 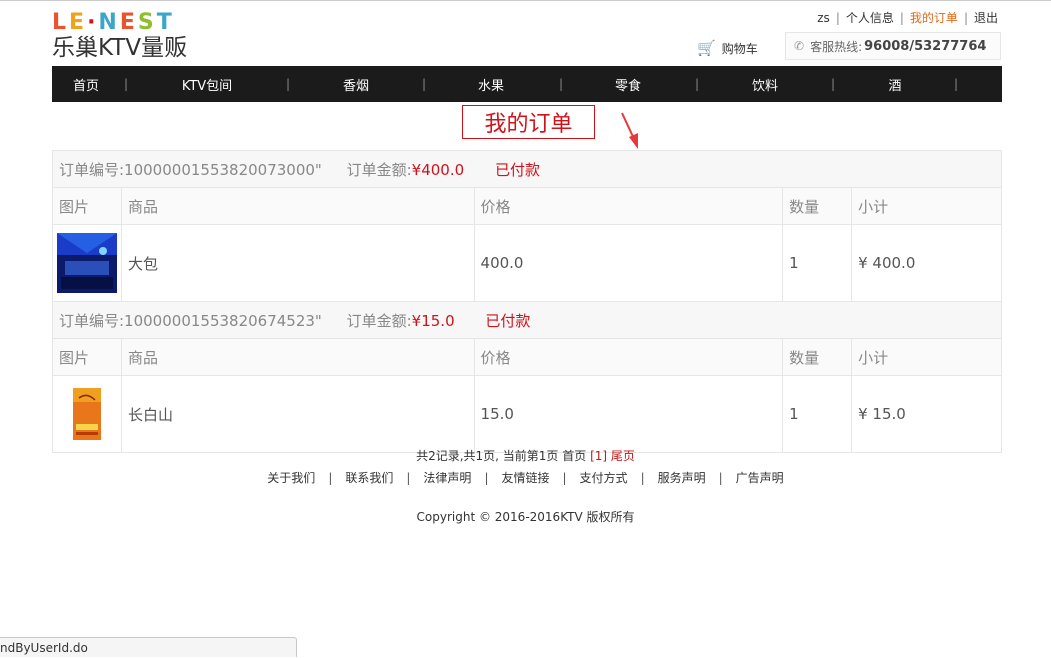 I want to click on pagination: 共2记录,共1页, 当前第1页 首页 [1] 尾页, so click(x=525, y=455).